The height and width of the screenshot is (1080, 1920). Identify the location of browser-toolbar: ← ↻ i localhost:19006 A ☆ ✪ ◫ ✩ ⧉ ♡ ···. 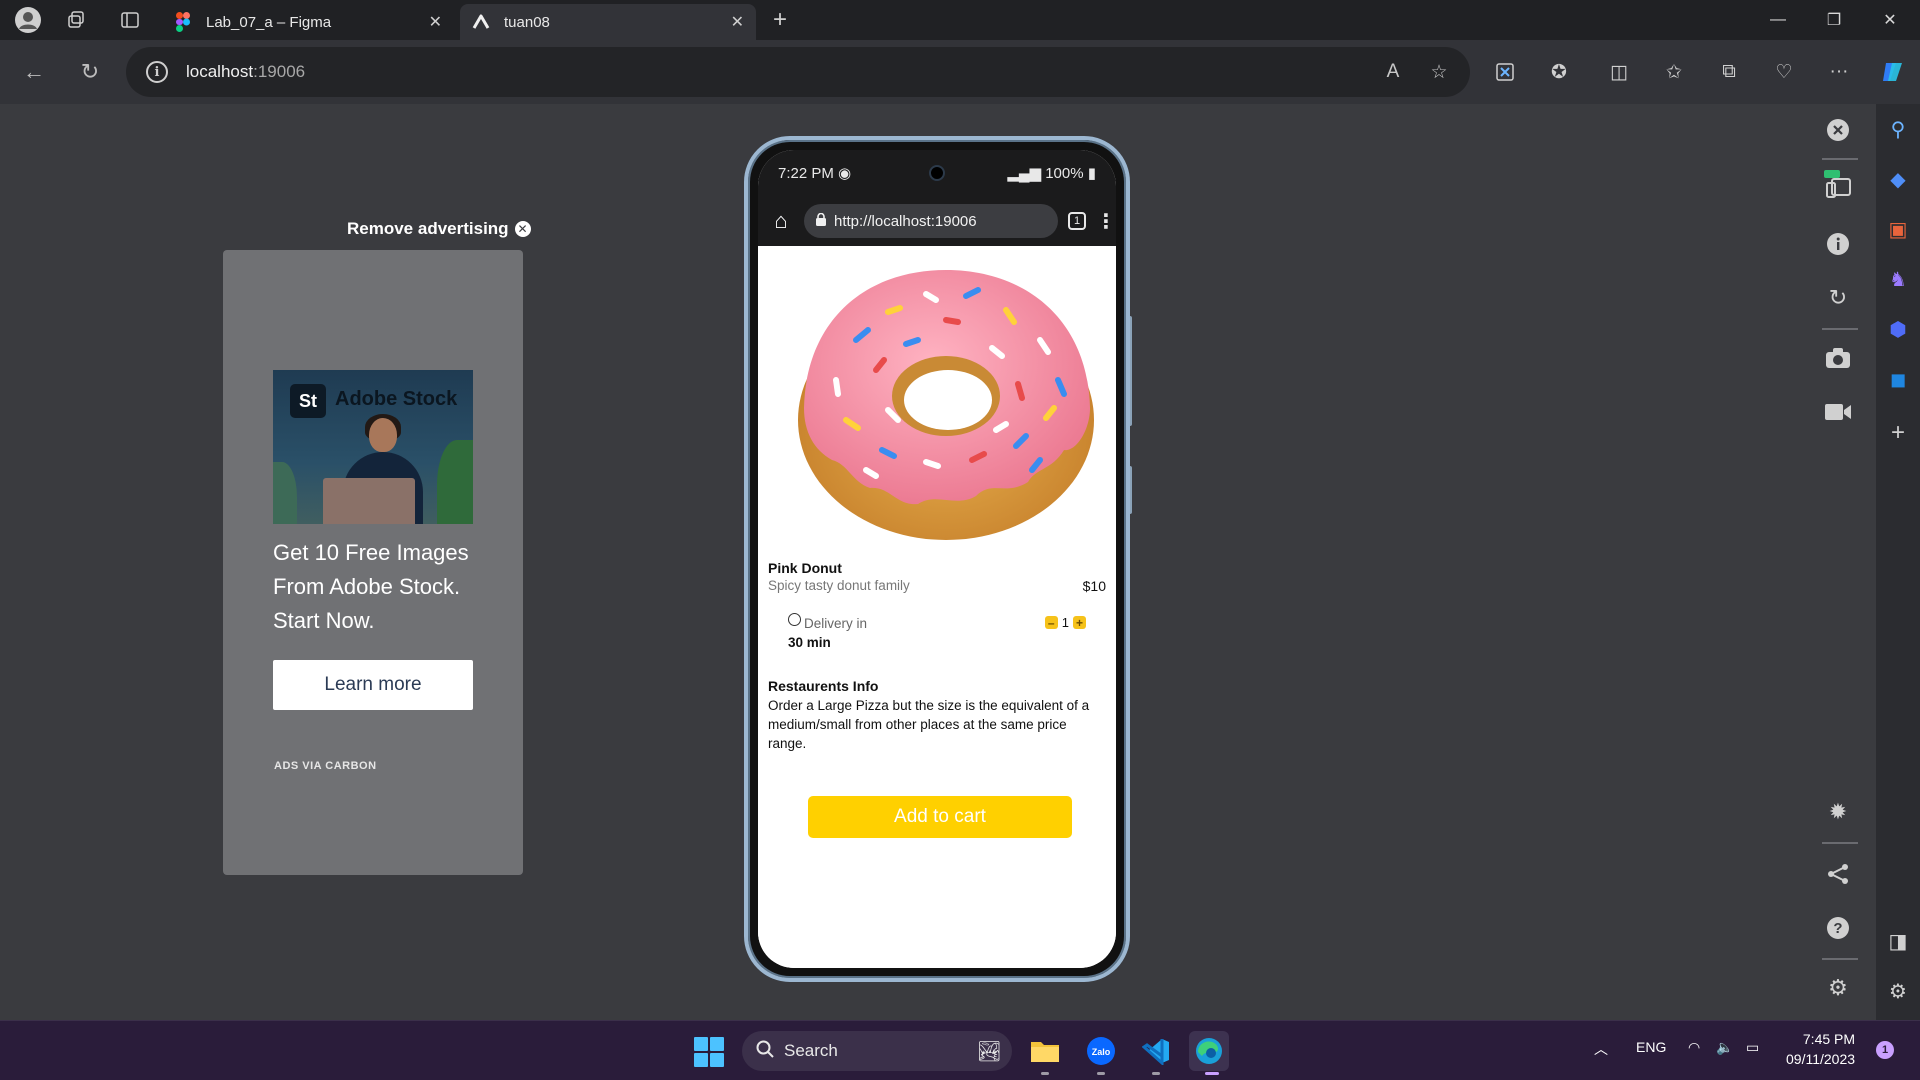
(960, 72).